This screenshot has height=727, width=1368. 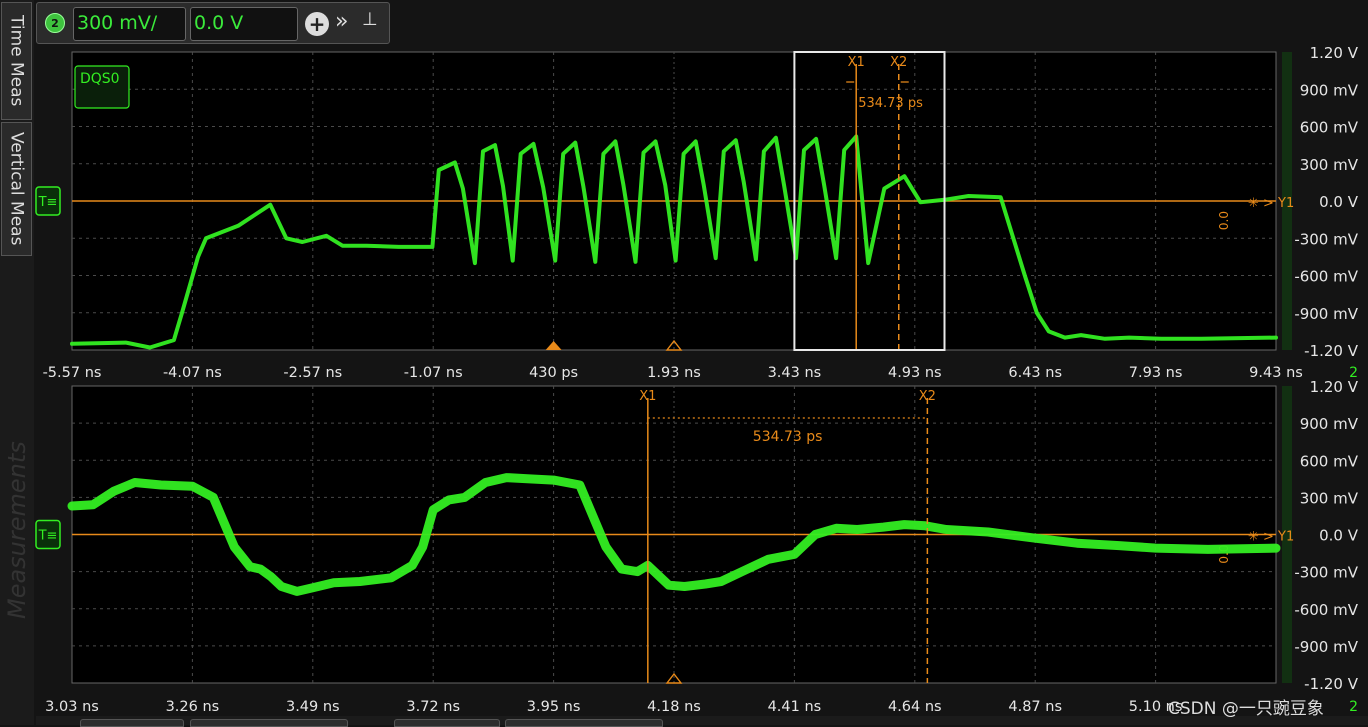 I want to click on x-tick-label: 4.93 ns, so click(x=915, y=373).